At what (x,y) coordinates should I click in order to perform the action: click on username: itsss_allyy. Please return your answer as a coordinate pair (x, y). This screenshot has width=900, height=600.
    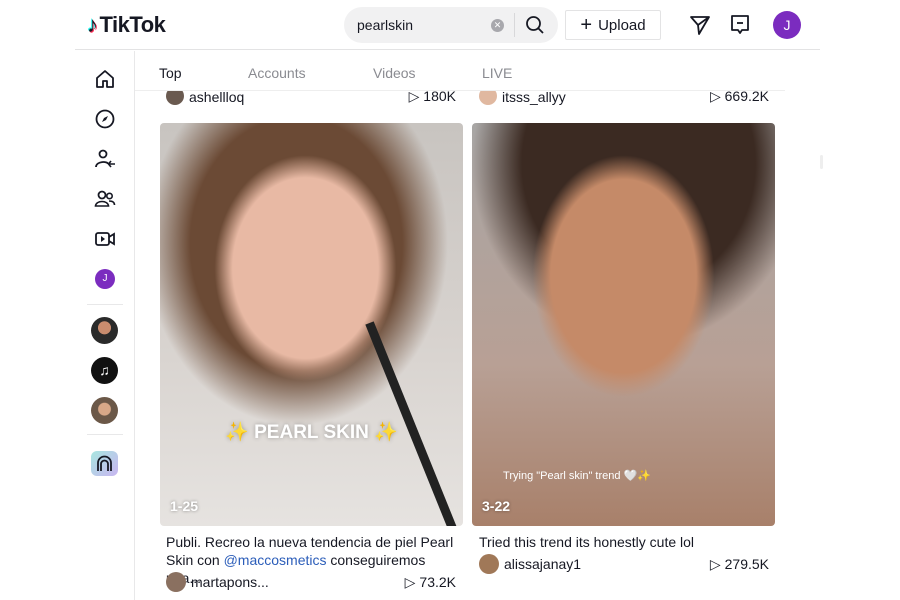
    Looking at the image, I should click on (534, 98).